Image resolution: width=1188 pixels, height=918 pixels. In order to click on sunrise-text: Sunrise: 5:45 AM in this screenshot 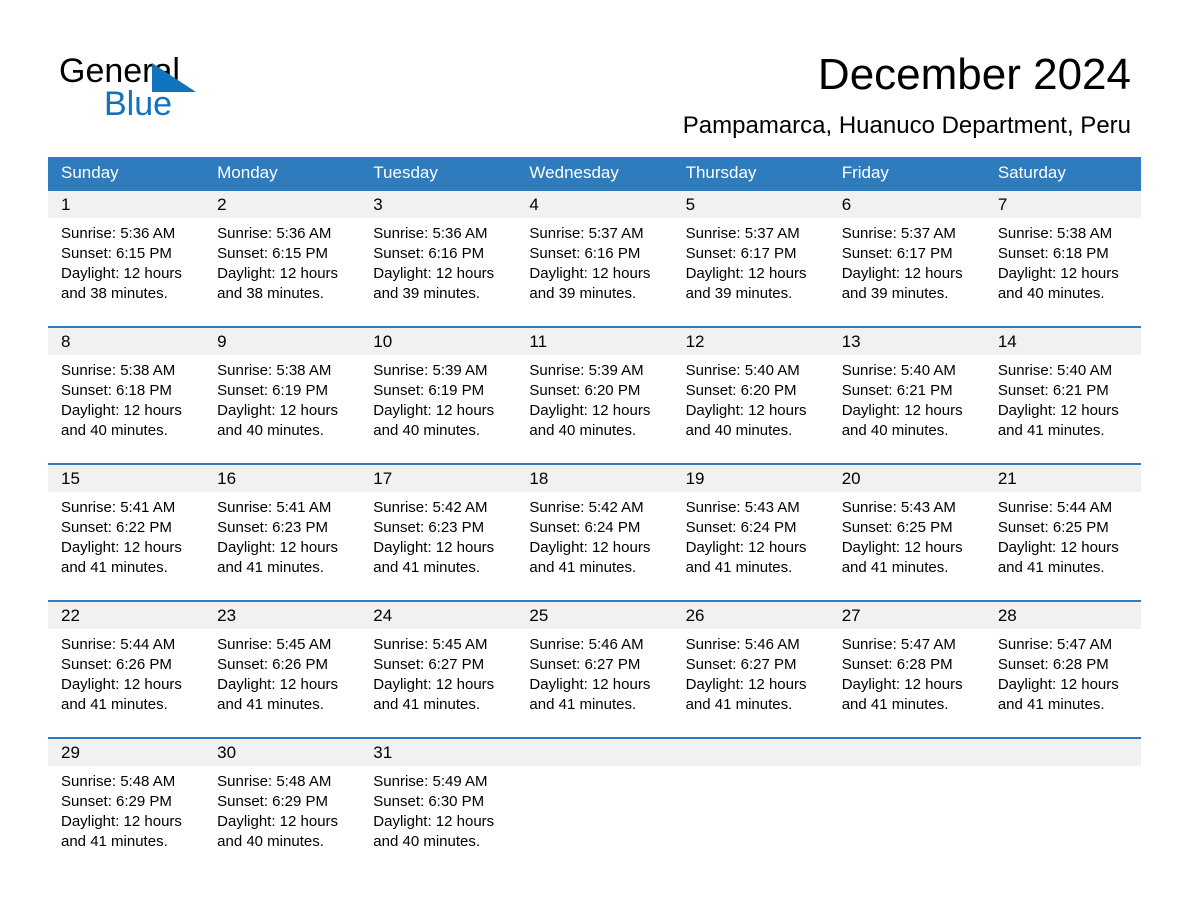, I will do `click(274, 644)`.